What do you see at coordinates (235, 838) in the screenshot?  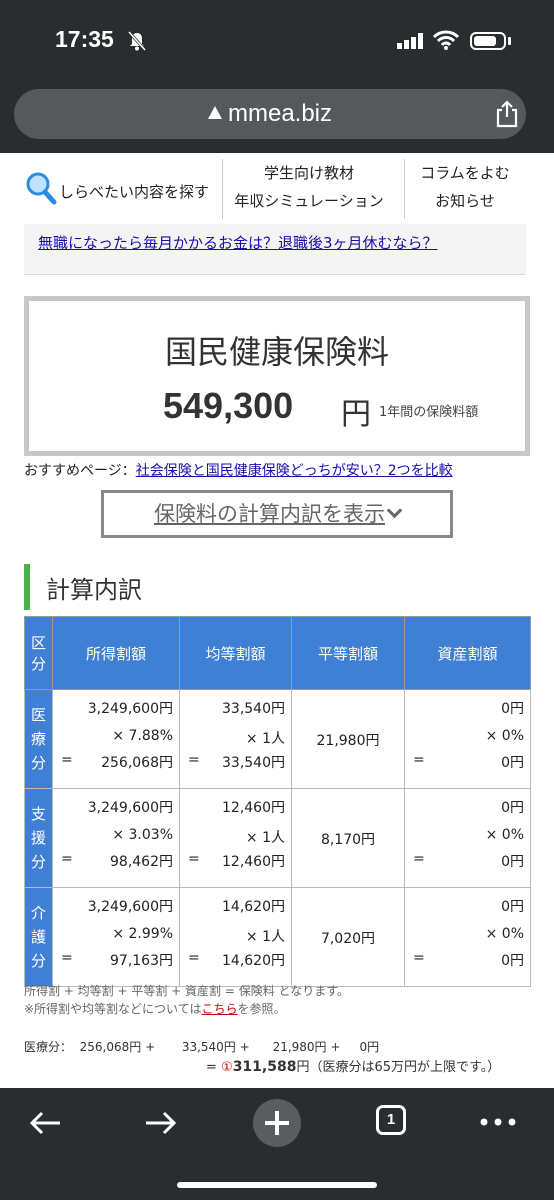 I see `per-capita-cell: 12,460円 × 1人 = 12,460円` at bounding box center [235, 838].